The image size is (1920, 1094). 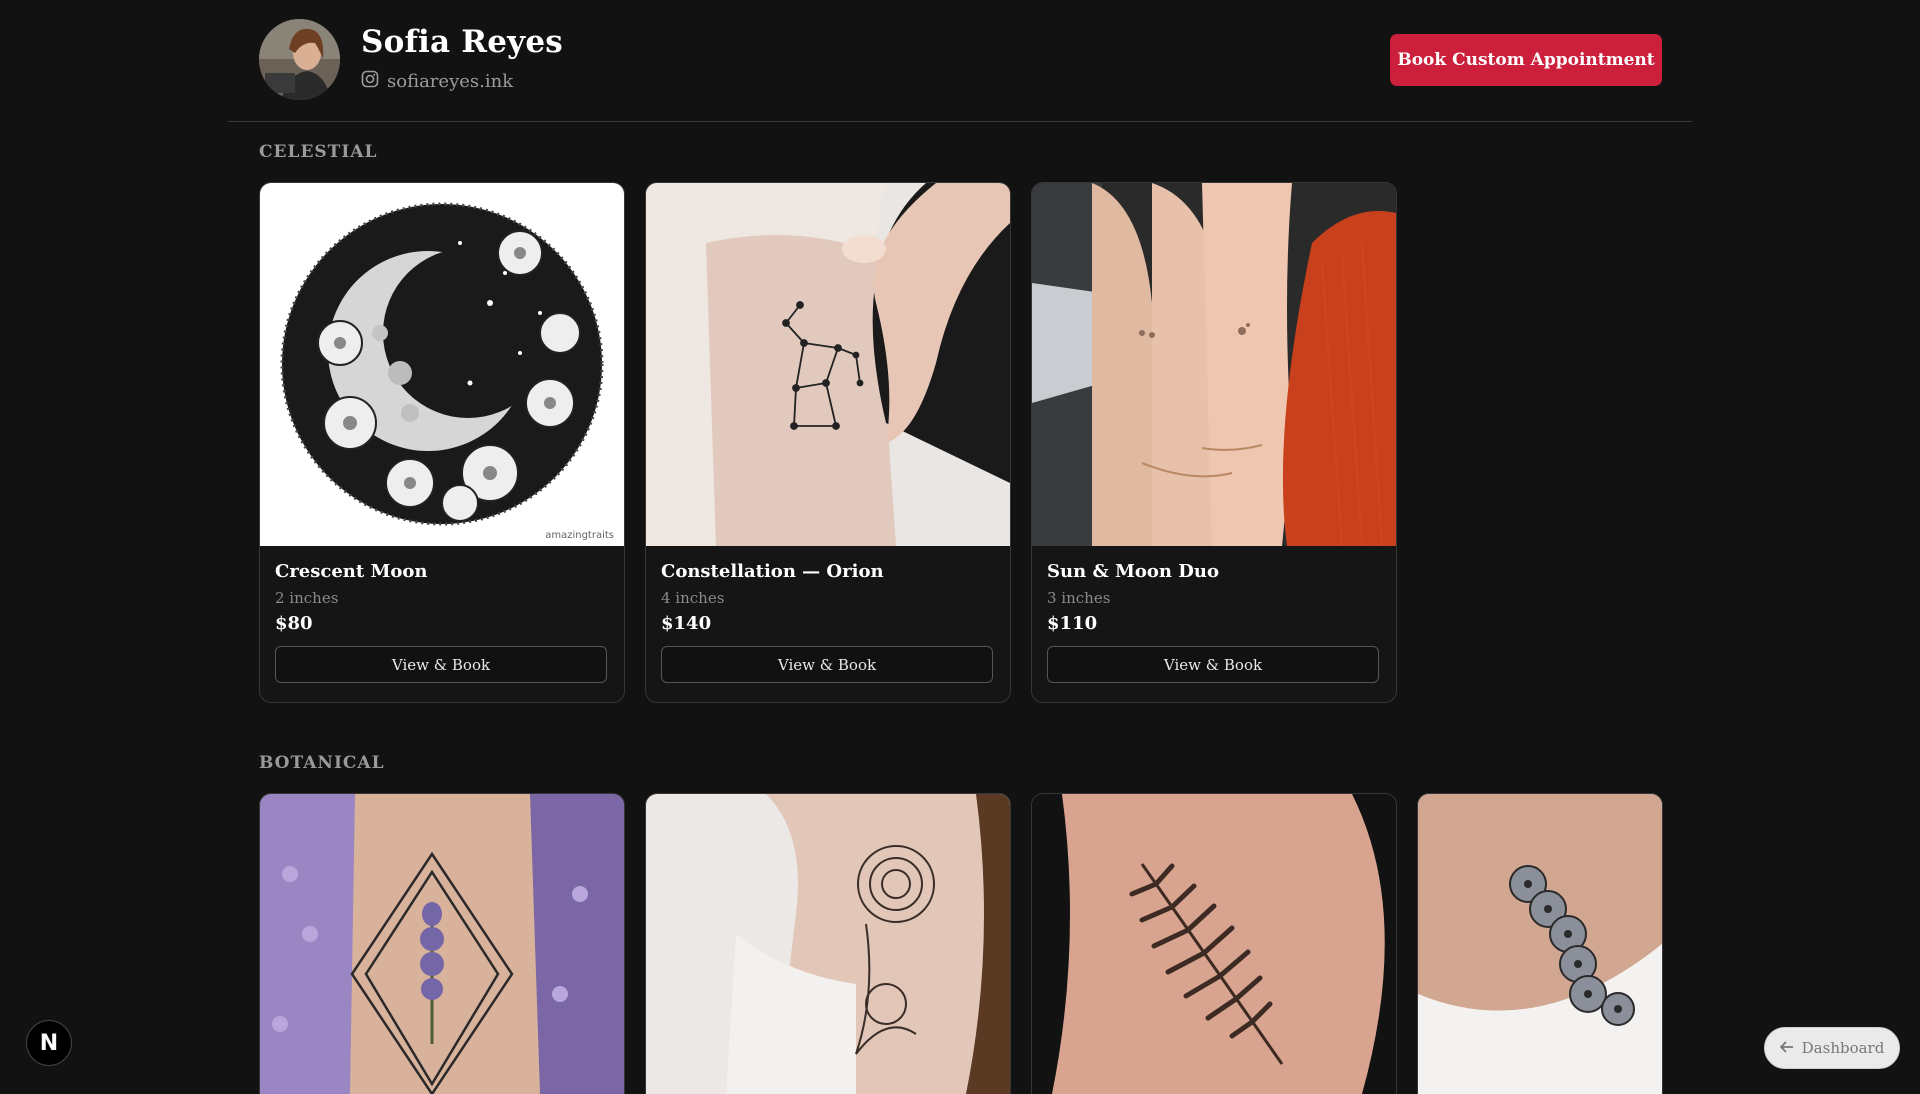 I want to click on card-price: $140, so click(x=686, y=623).